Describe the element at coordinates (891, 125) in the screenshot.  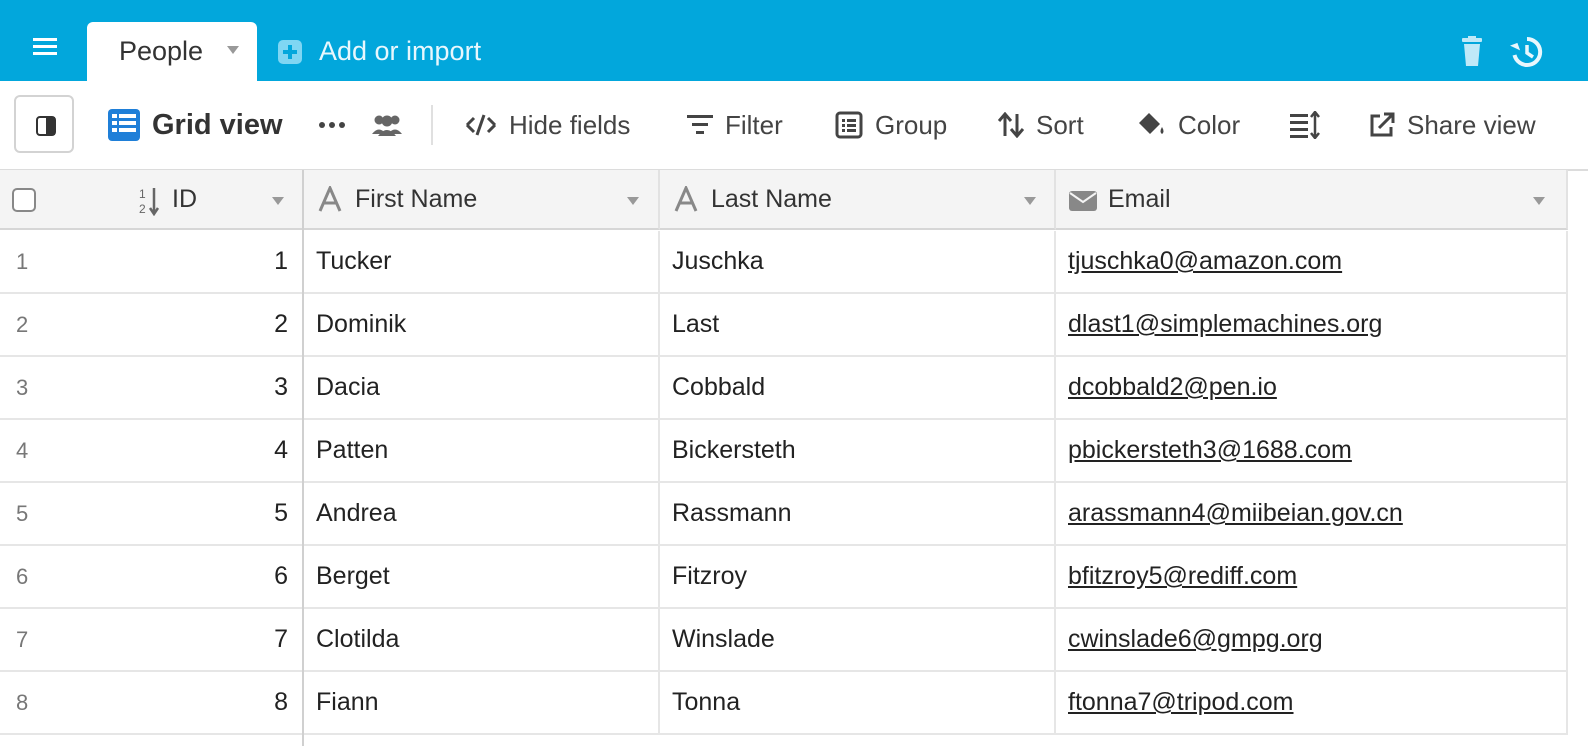
I see `group-button: Group` at that location.